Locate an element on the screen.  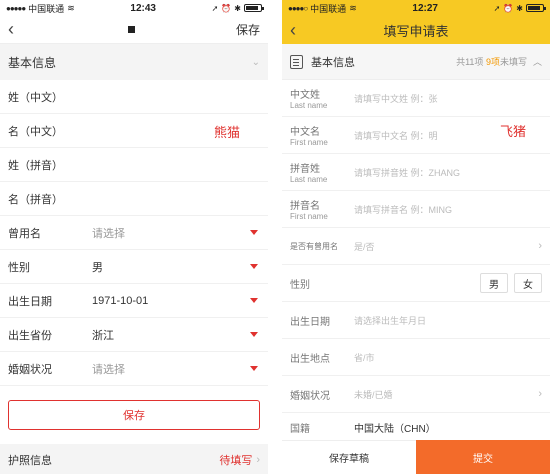
bottom-action-bar: 保存草稿 提交 is located at coordinates (416, 457).